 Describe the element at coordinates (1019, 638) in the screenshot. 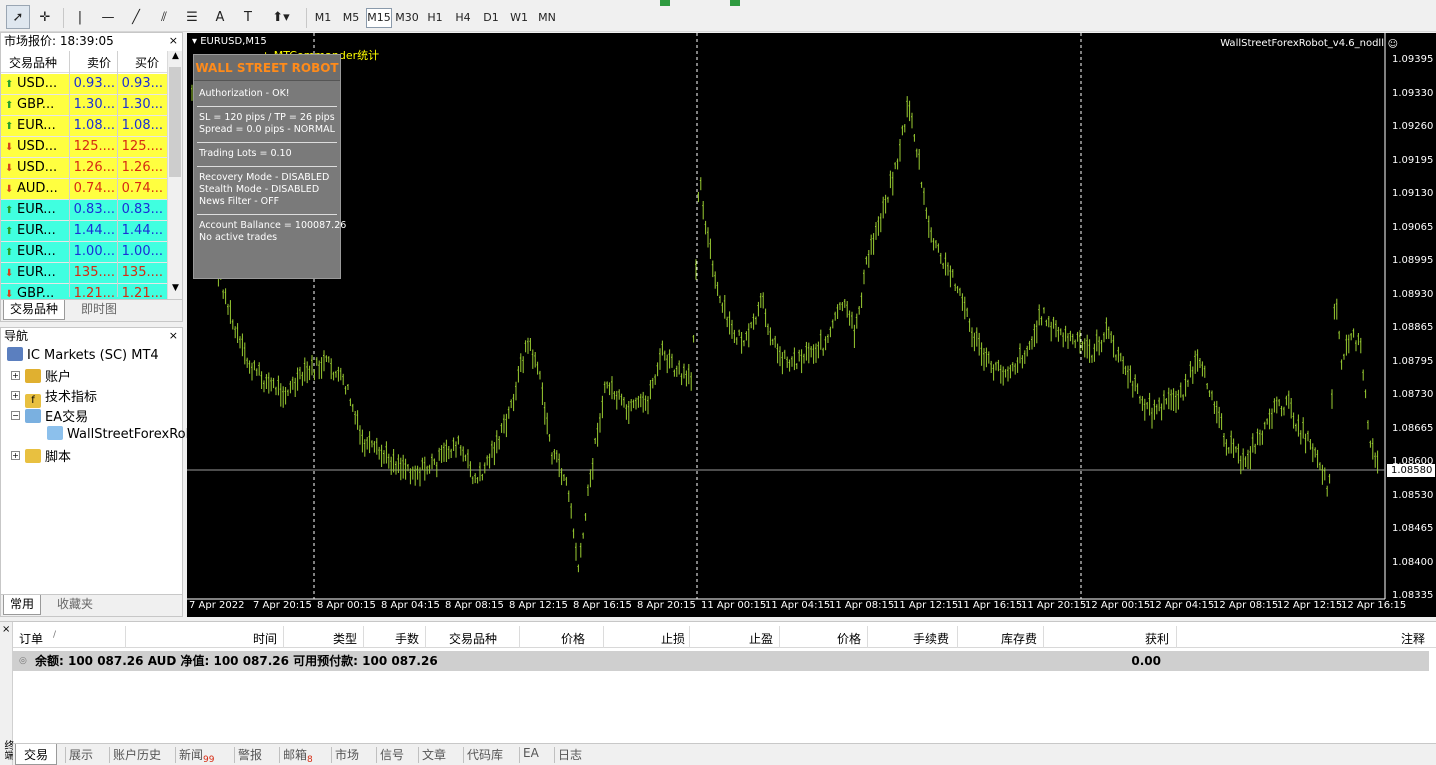

I see `column-header: 库存费` at that location.